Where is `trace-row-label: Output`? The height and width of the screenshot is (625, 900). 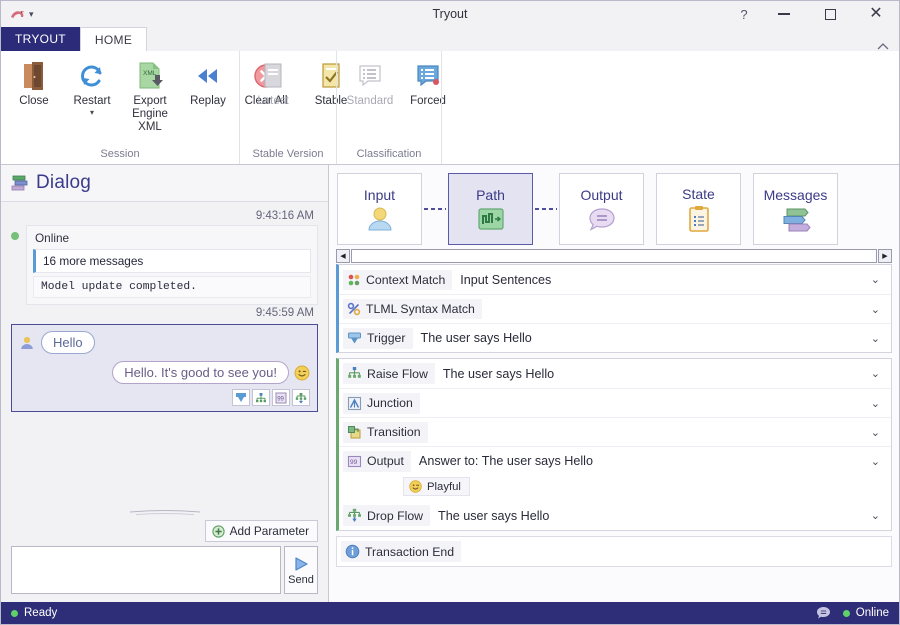
trace-row-label: Output is located at coordinates (385, 461).